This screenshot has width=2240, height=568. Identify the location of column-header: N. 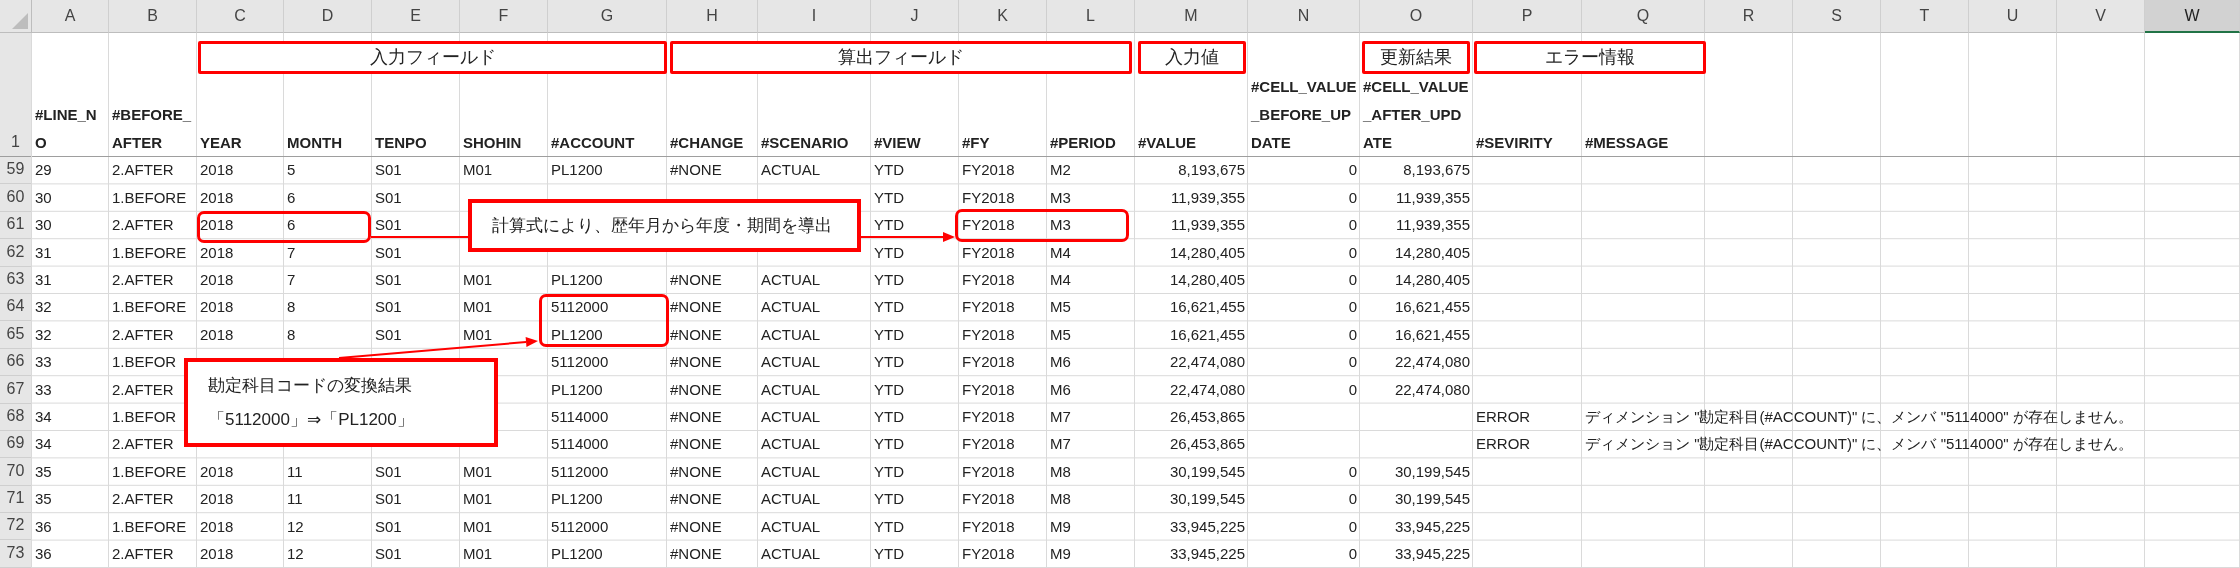
(1304, 16).